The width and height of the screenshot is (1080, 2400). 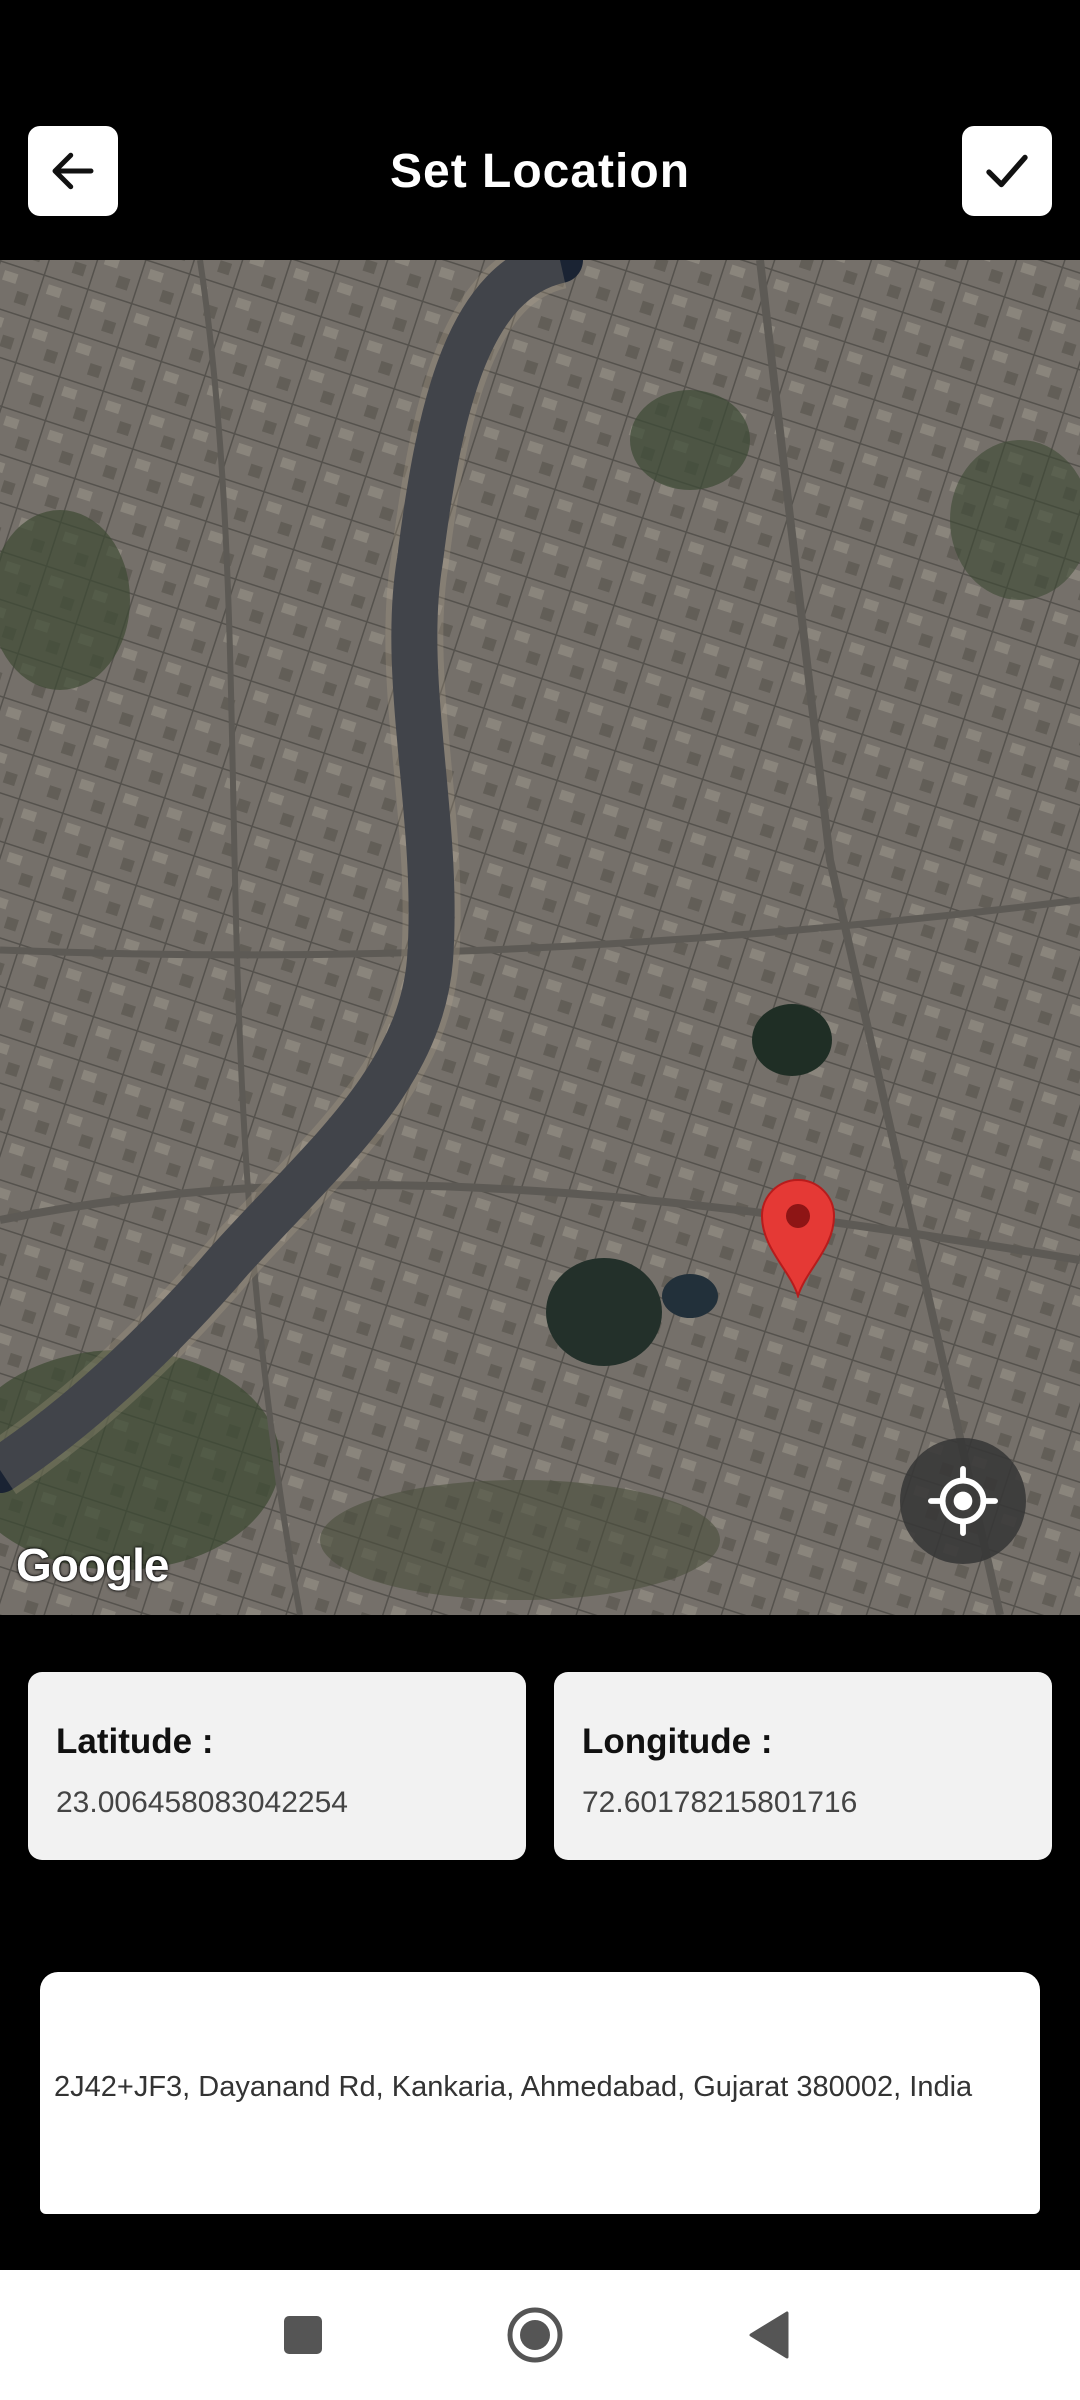 I want to click on my-location-button, so click(x=963, y=1501).